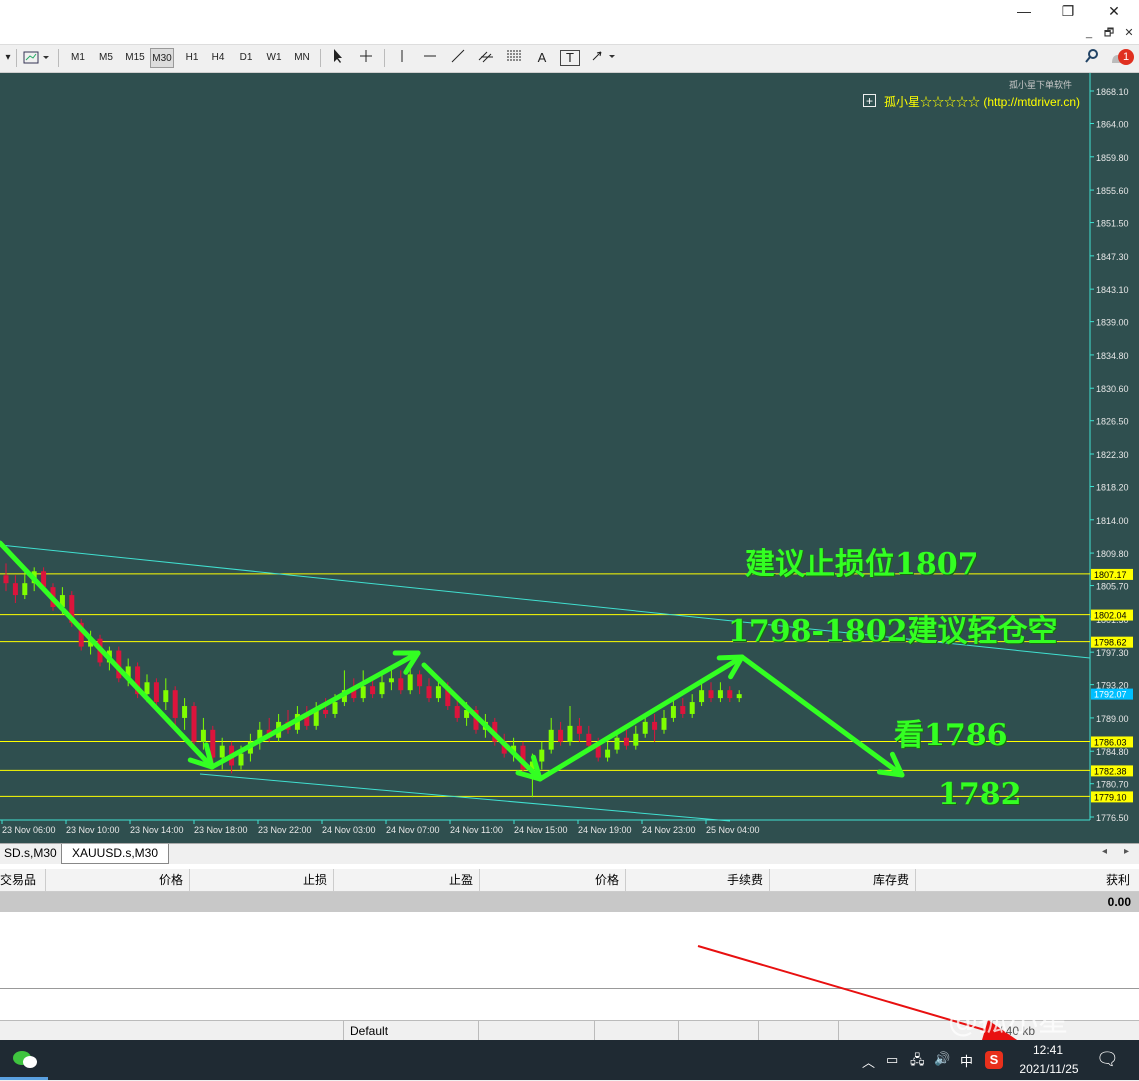 This screenshot has height=1081, width=1139. What do you see at coordinates (982, 102) in the screenshot?
I see `chart-watermark: 孤小星☆☆☆☆☆ (http://mtdriver.cn)` at bounding box center [982, 102].